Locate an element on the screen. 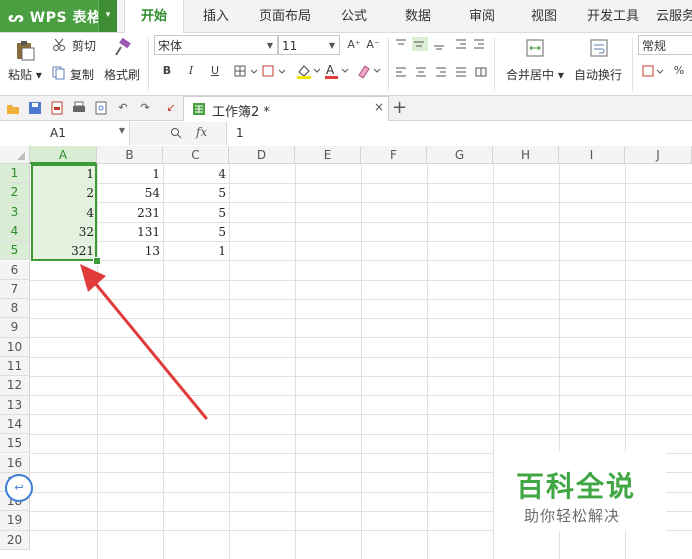 The image size is (692, 559). watermark: 百科全说 助你轻松解决 is located at coordinates (580, 491).